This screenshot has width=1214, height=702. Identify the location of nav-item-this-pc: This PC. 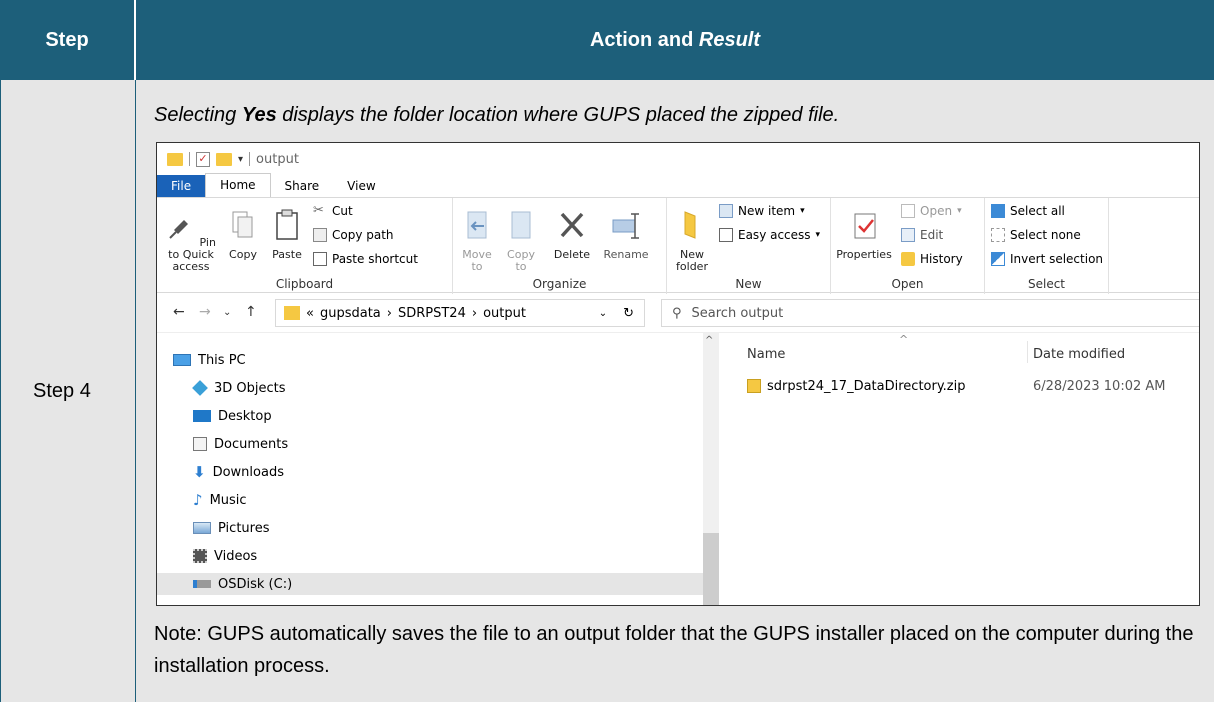
(209, 360).